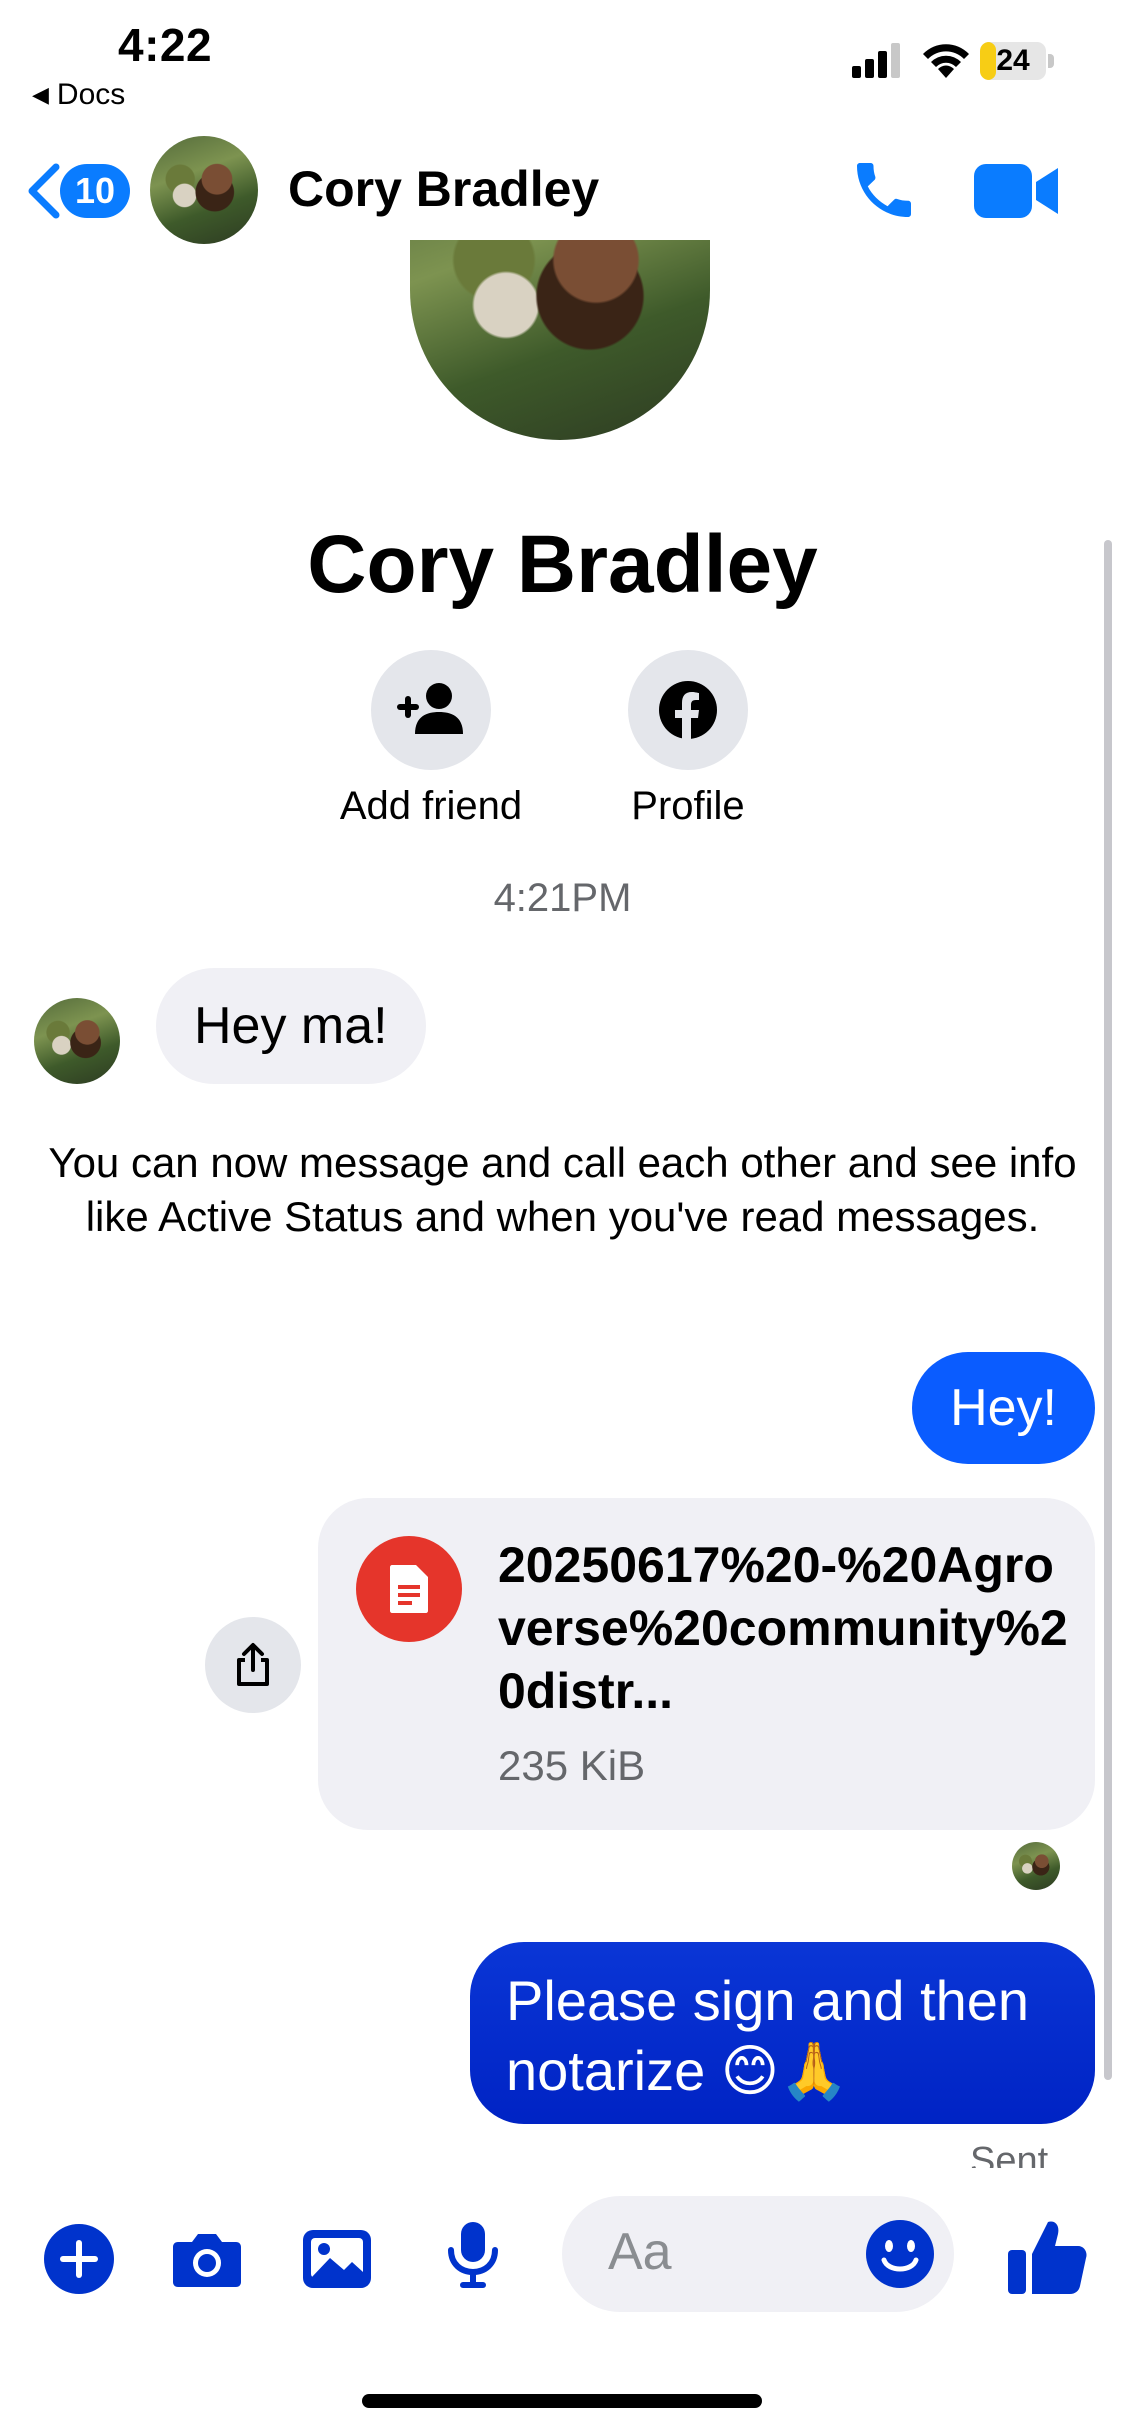 The image size is (1125, 2436). Describe the element at coordinates (562, 898) in the screenshot. I see `conversation-timestamp: 4:21PM` at that location.